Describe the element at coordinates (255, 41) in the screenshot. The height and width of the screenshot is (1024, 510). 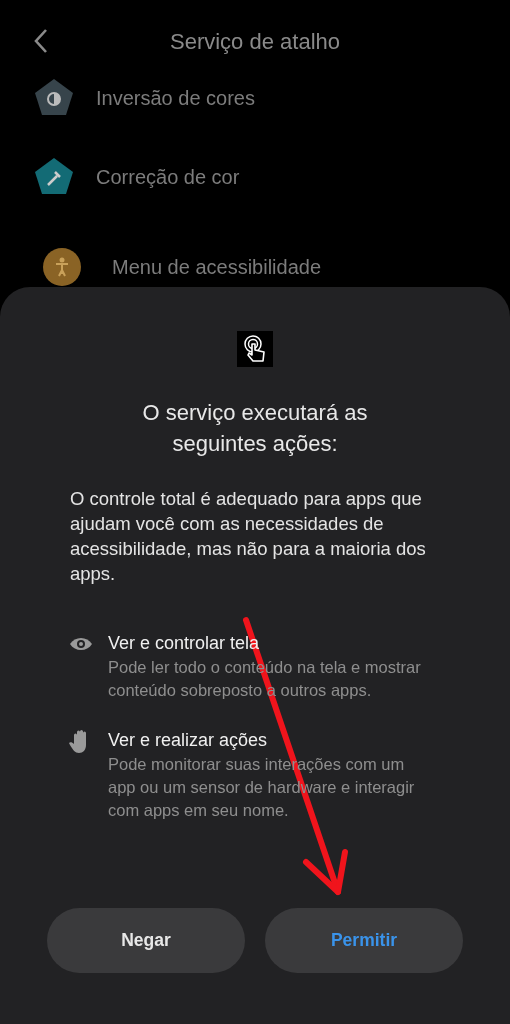
I see `screen-title: Serviço de atalho` at that location.